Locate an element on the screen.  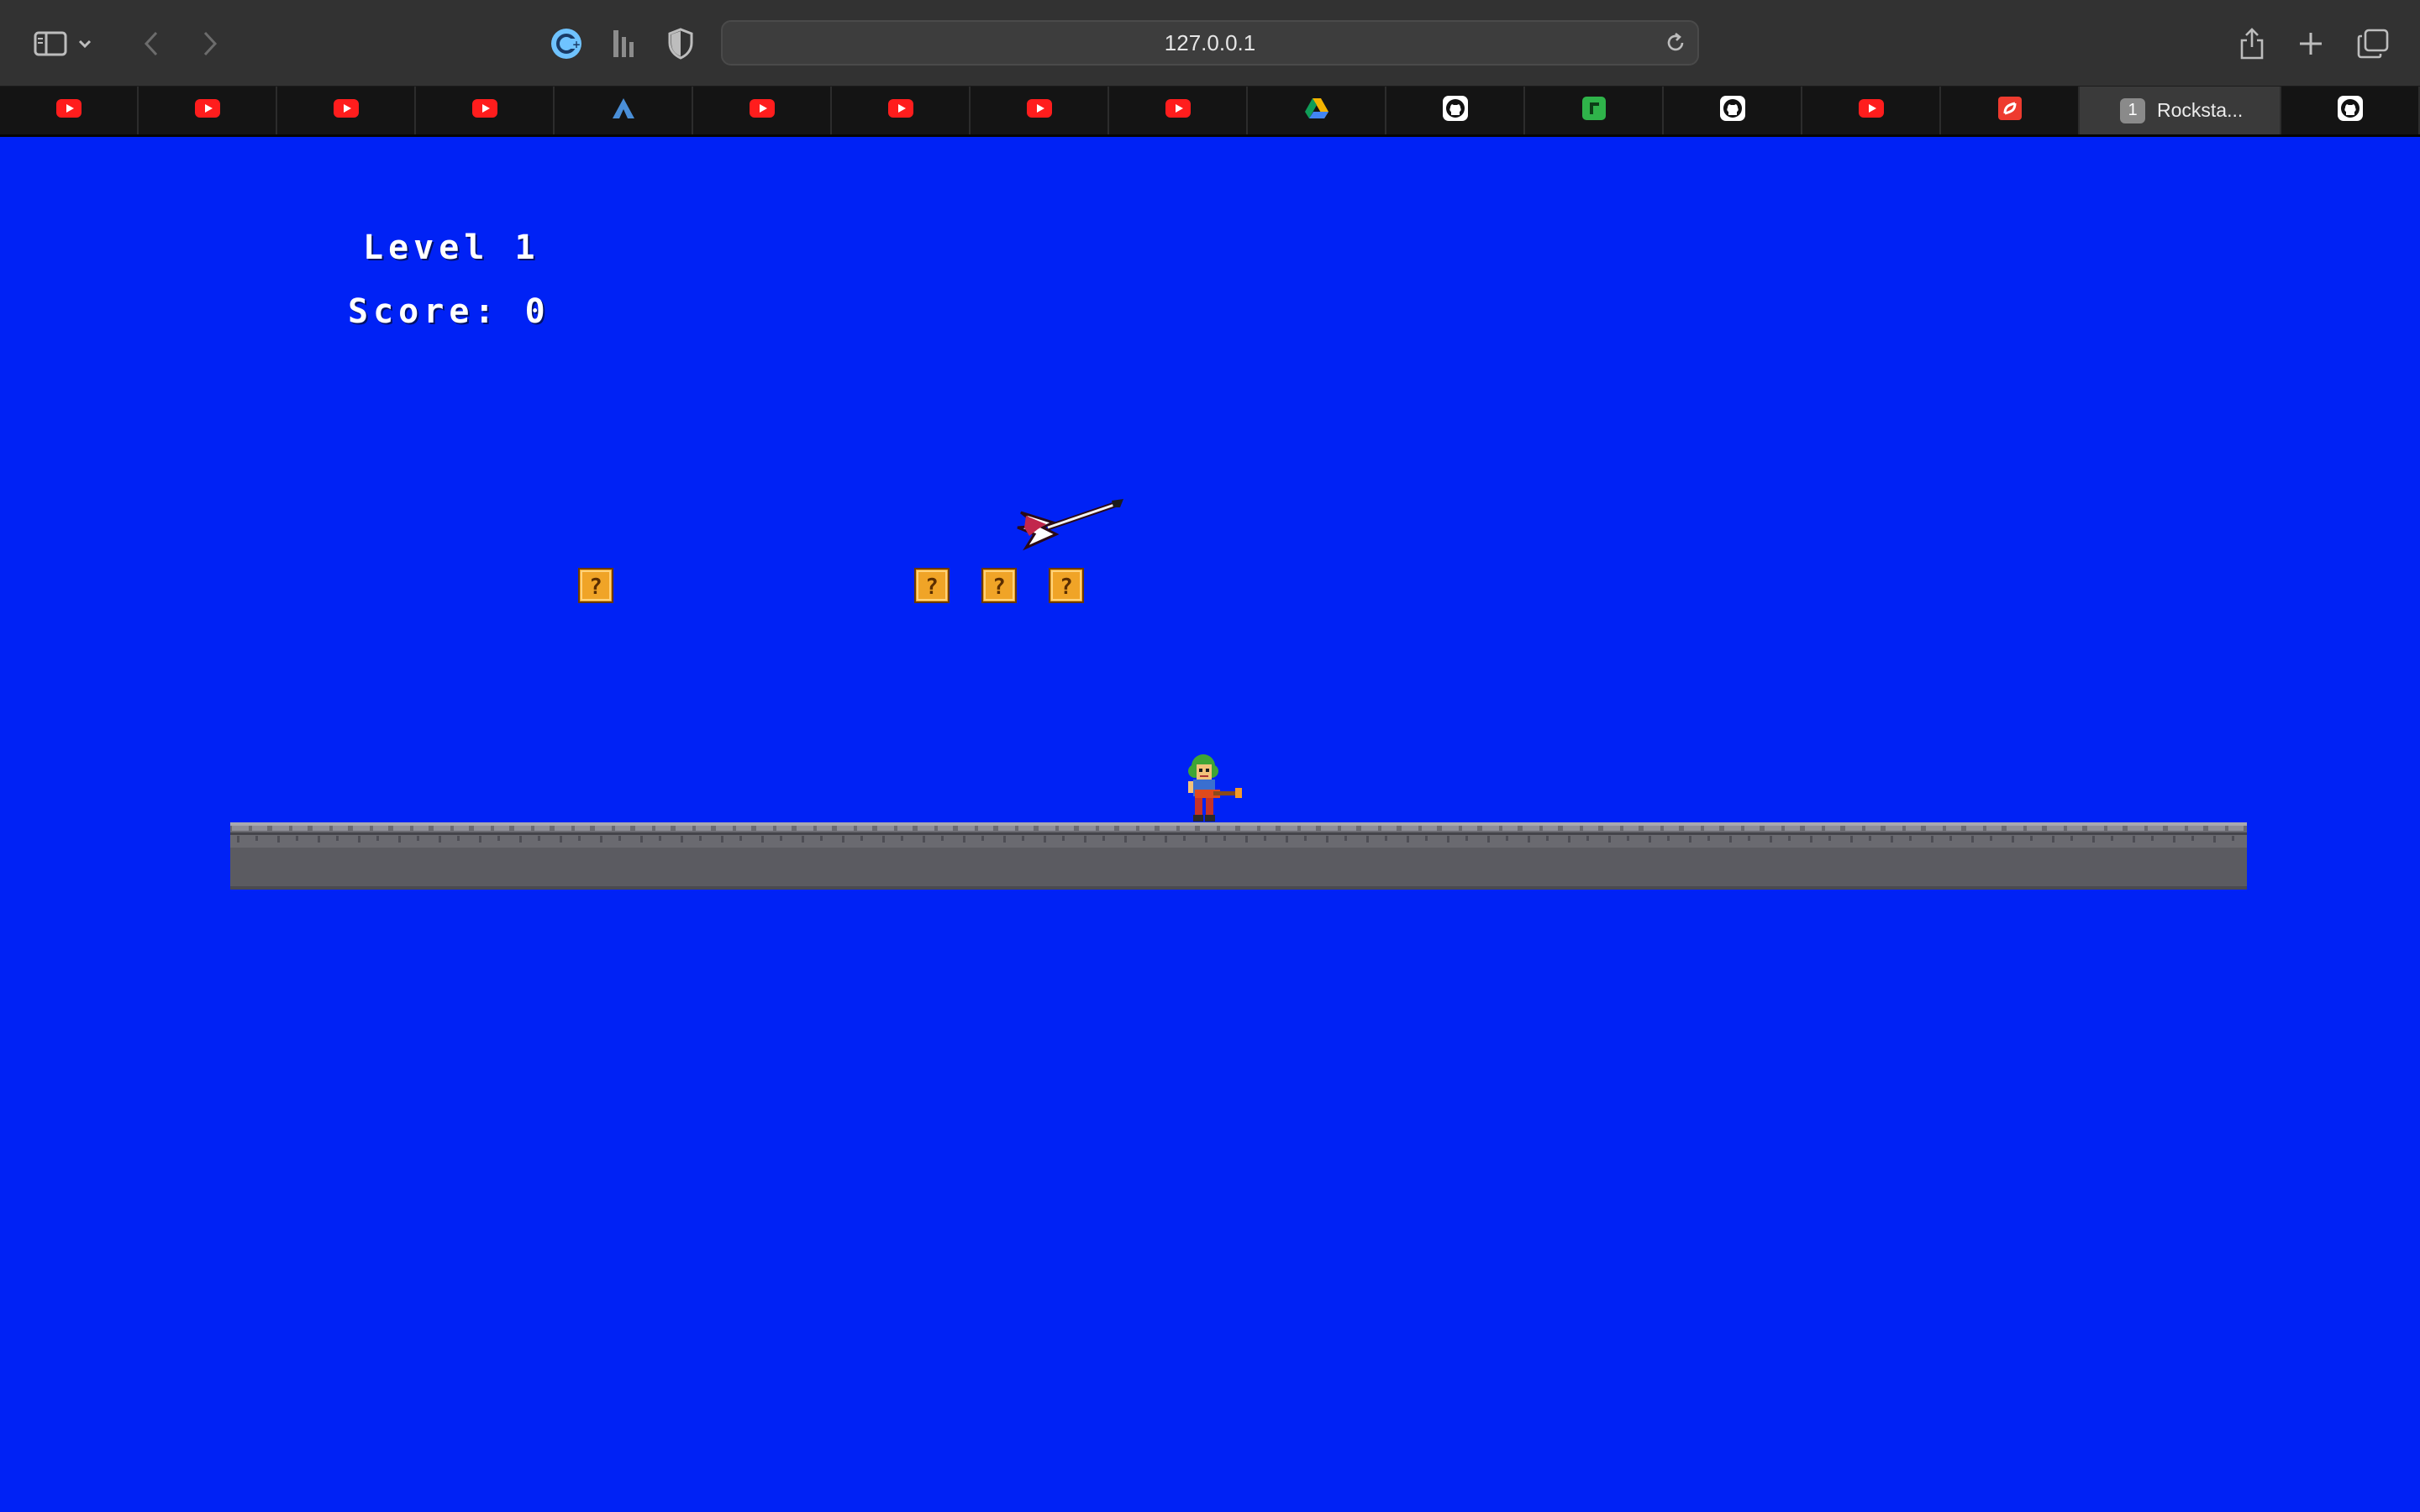
arch-icon is located at coordinates (623, 110).